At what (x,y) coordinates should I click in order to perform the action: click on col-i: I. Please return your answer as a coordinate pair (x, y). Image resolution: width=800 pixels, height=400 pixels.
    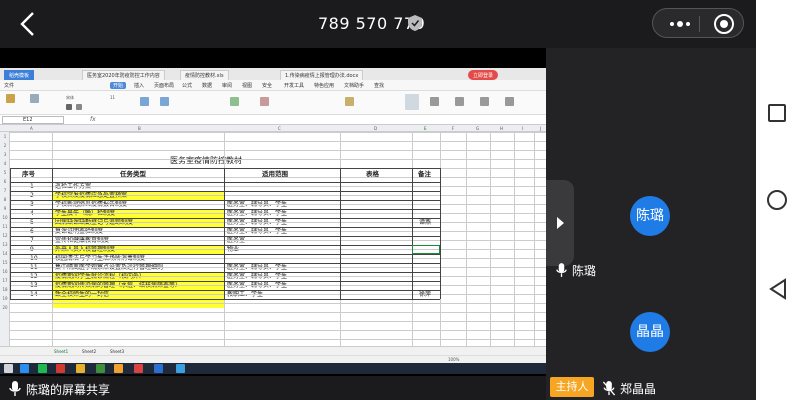
    Looking at the image, I should click on (522, 128).